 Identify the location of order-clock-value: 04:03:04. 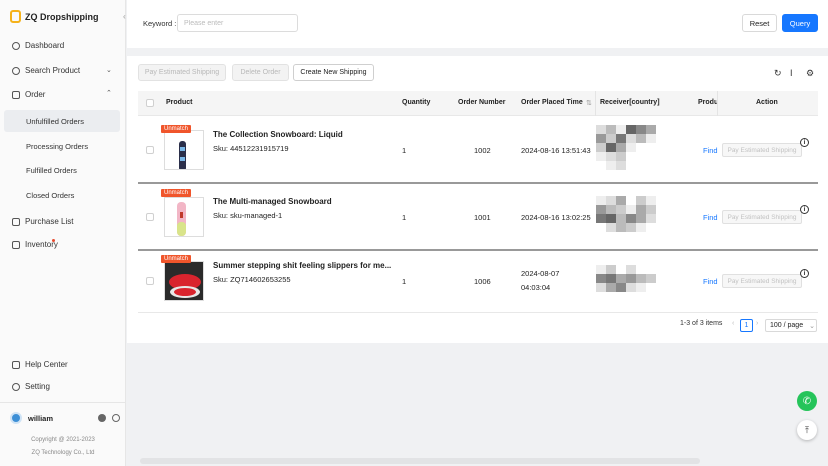
(536, 287).